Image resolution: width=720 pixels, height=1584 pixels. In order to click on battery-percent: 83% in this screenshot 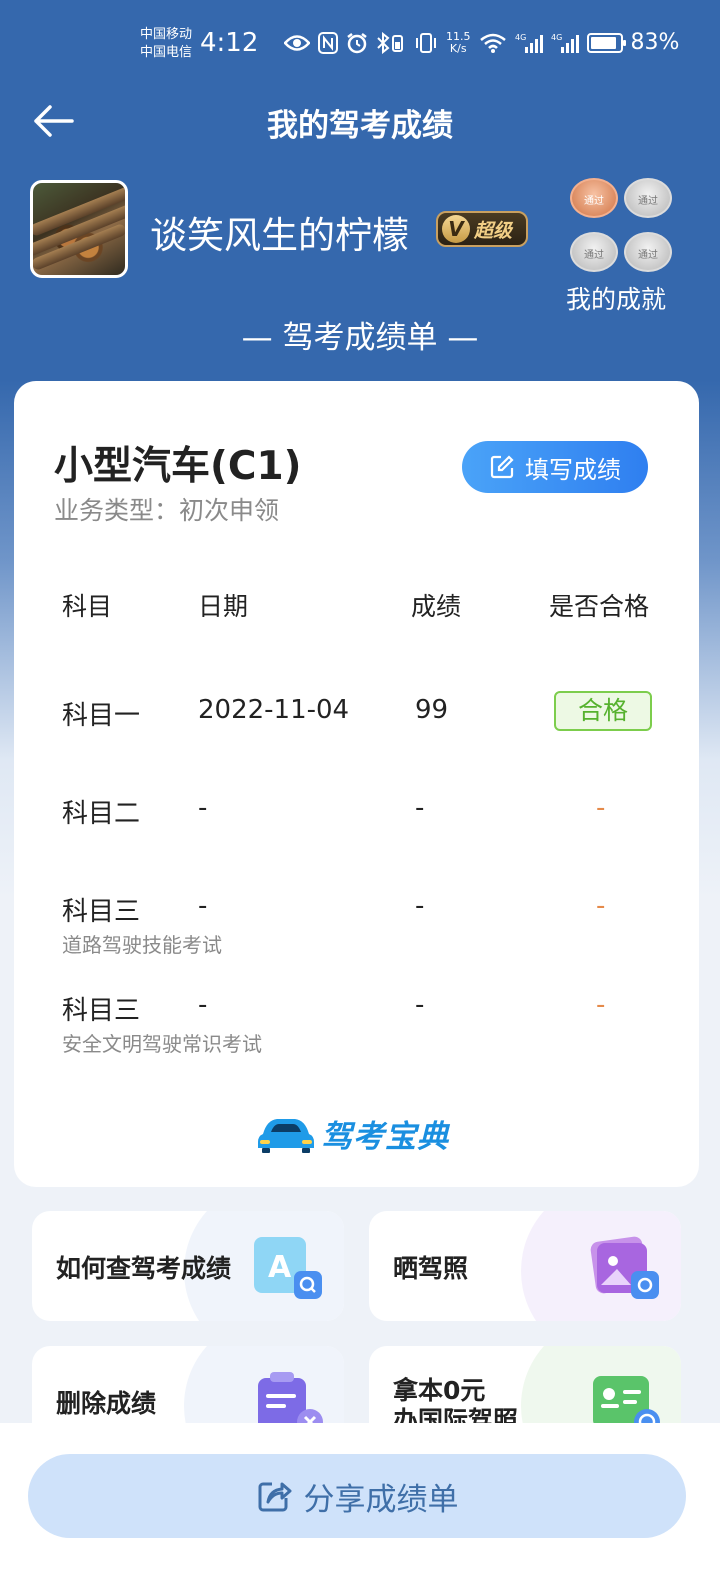, I will do `click(655, 42)`.